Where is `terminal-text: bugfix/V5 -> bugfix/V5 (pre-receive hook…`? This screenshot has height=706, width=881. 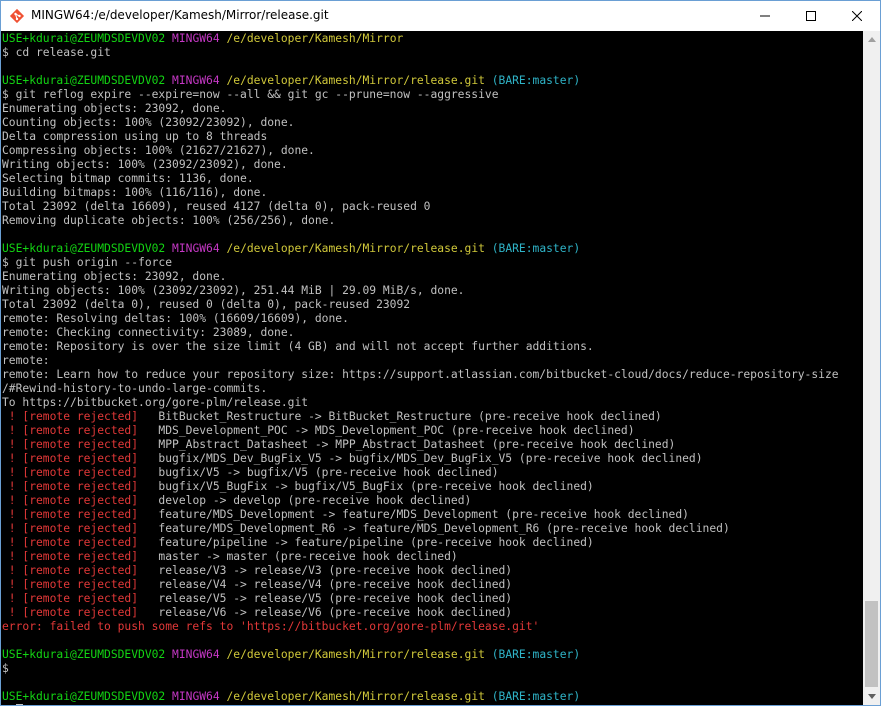
terminal-text: bugfix/V5 -> bugfix/V5 (pre-receive hook… is located at coordinates (318, 472).